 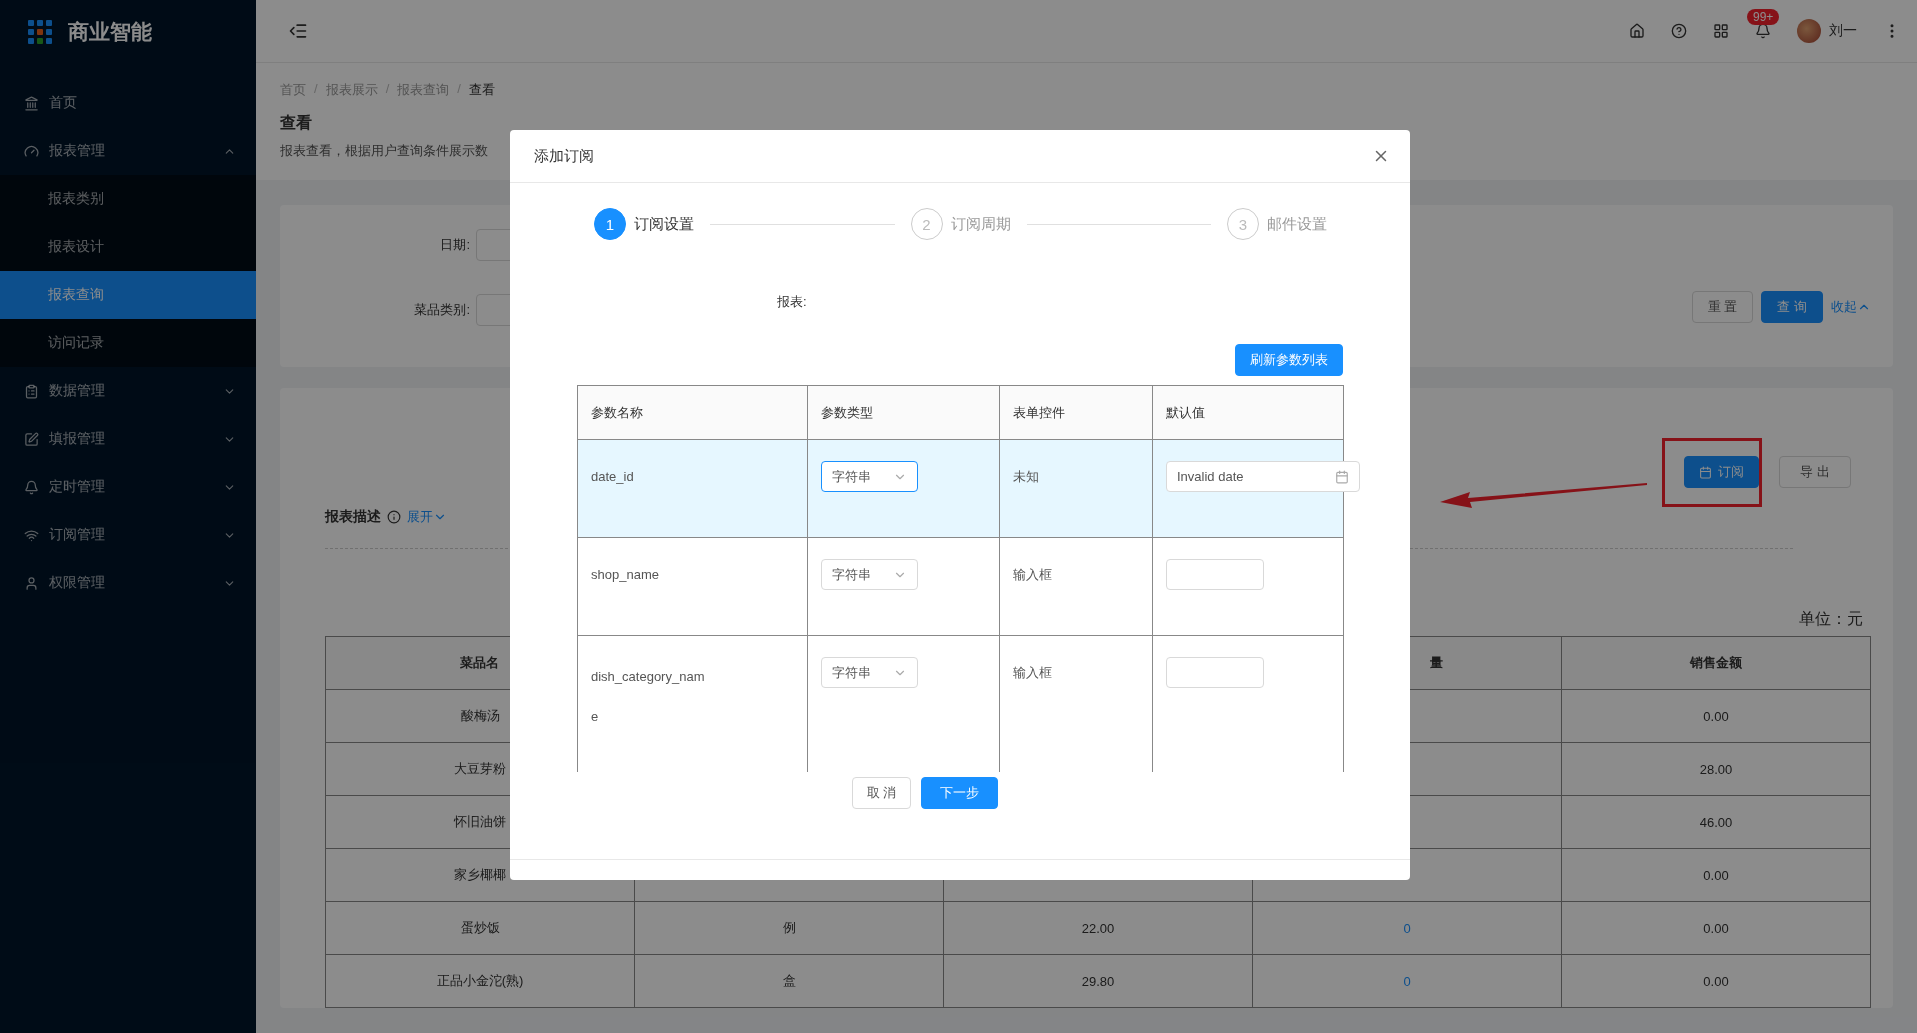 I want to click on column-header: 参数名称, so click(x=692, y=412).